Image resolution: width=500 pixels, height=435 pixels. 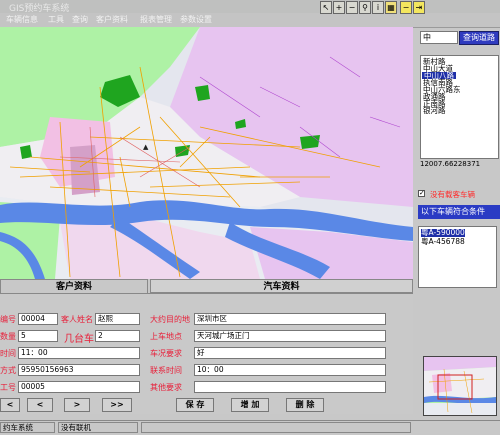 What do you see at coordinates (56, 19) in the screenshot?
I see `menu-tools: 工具` at bounding box center [56, 19].